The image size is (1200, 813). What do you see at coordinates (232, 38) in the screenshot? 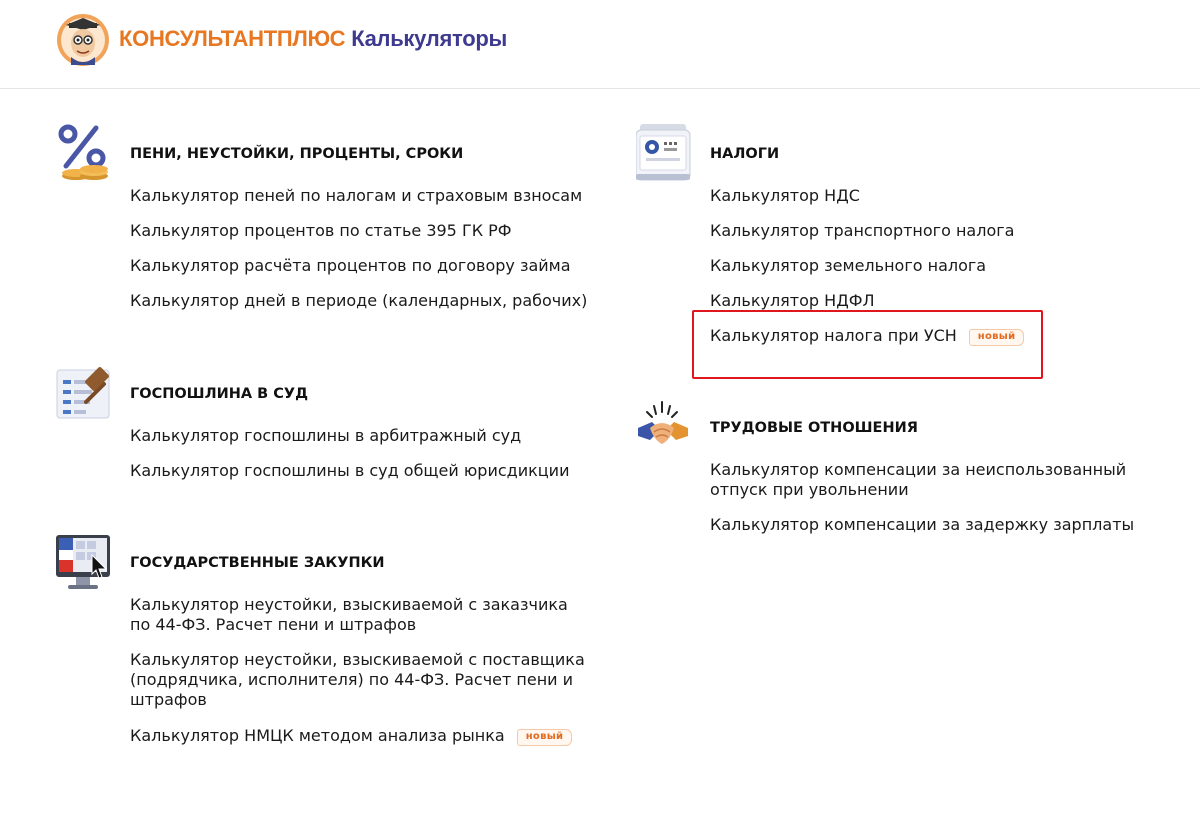
I see `brand-main: КонсультантПлюс` at bounding box center [232, 38].